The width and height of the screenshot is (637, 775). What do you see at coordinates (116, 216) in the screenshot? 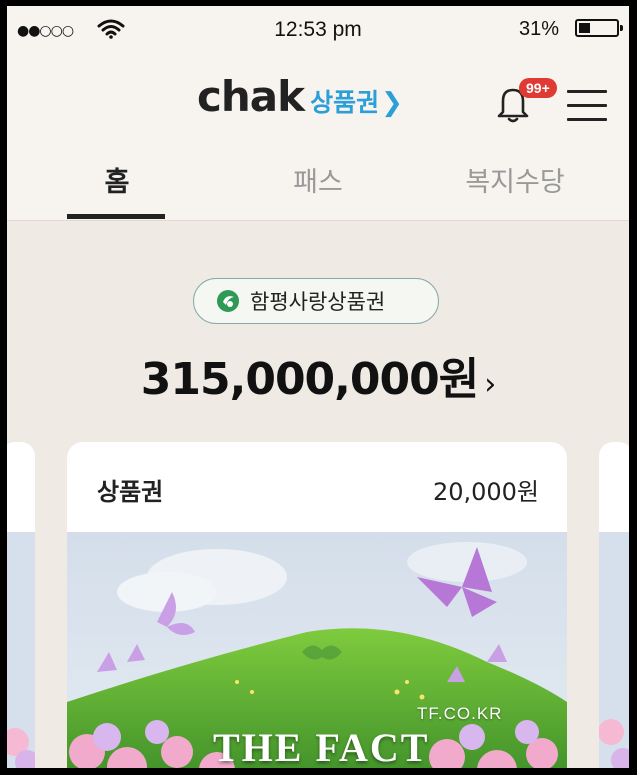
I see `active-tab-indicator` at bounding box center [116, 216].